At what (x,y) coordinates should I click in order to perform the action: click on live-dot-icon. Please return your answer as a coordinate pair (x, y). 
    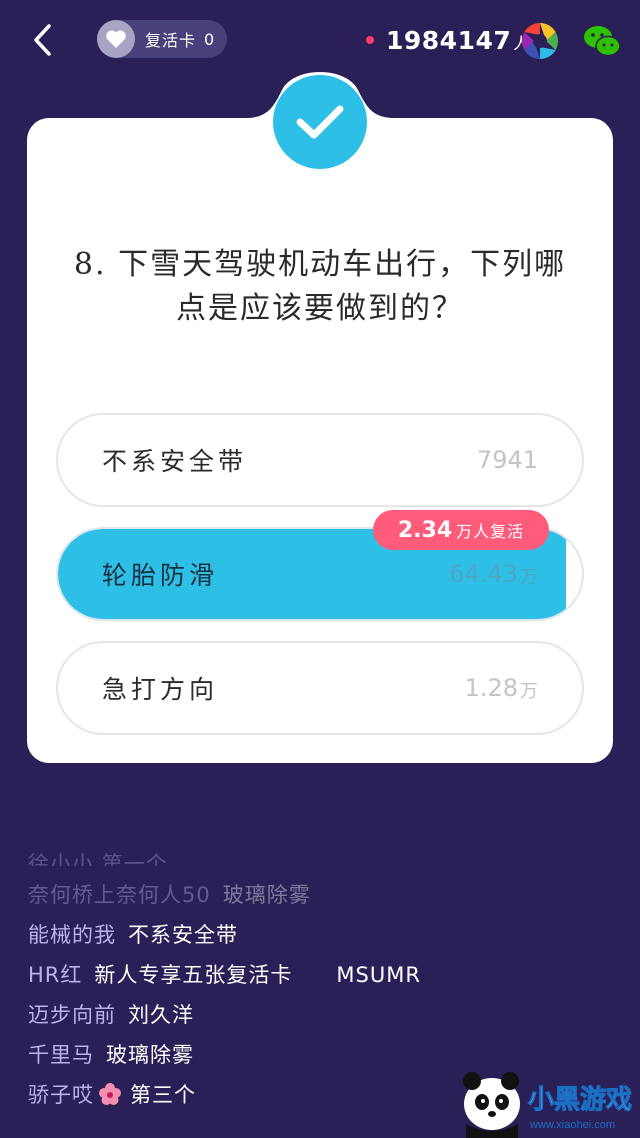
    Looking at the image, I should click on (370, 40).